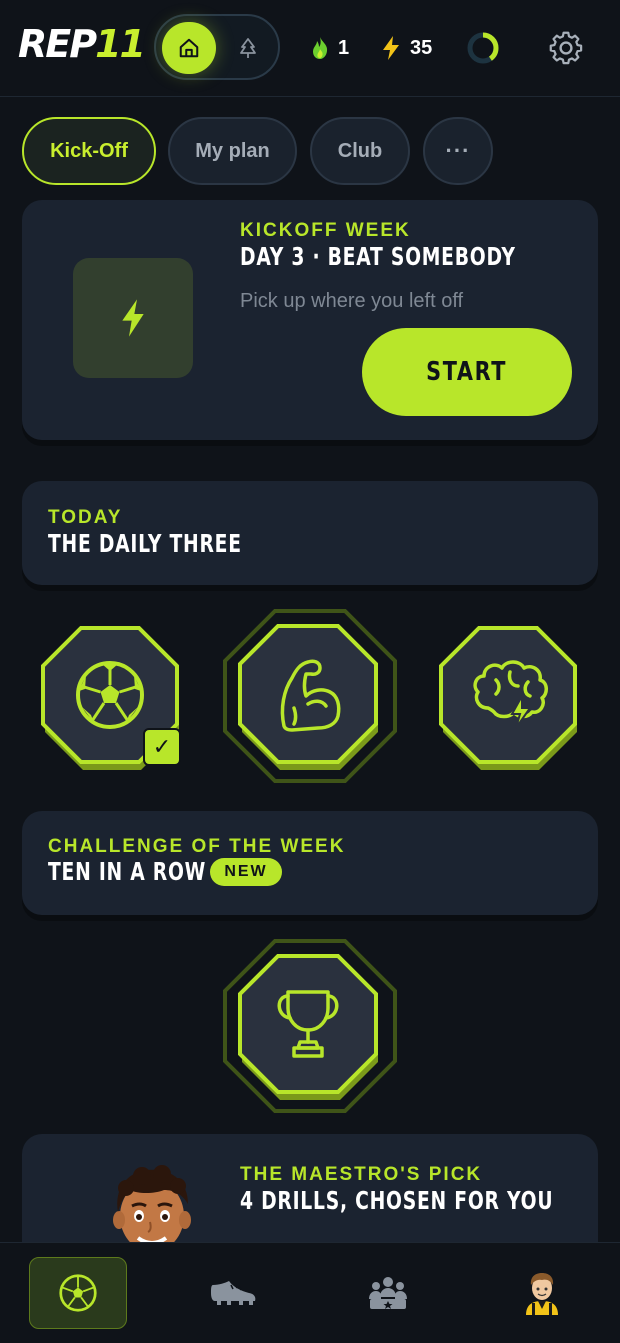 This screenshot has width=620, height=1343. What do you see at coordinates (378, 256) in the screenshot?
I see `kickoff-title: DAY 3 · BEAT SOMEBODY` at bounding box center [378, 256].